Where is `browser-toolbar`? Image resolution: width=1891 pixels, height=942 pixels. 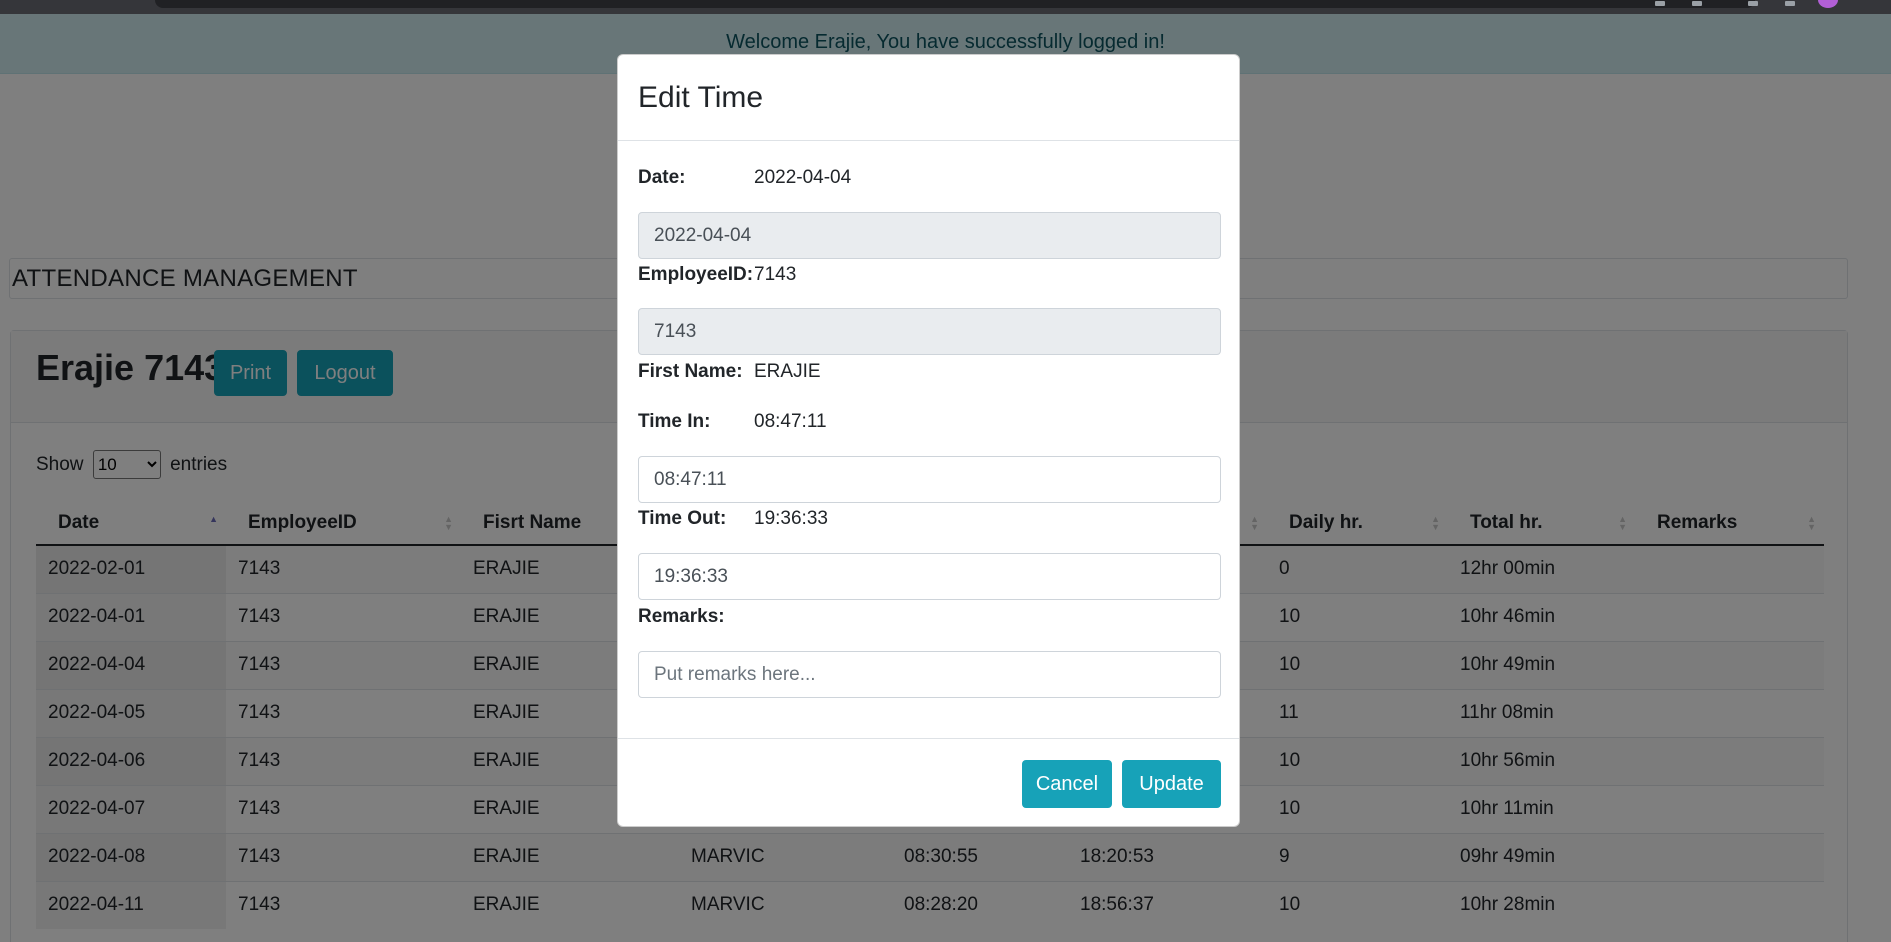
browser-toolbar is located at coordinates (945, 7).